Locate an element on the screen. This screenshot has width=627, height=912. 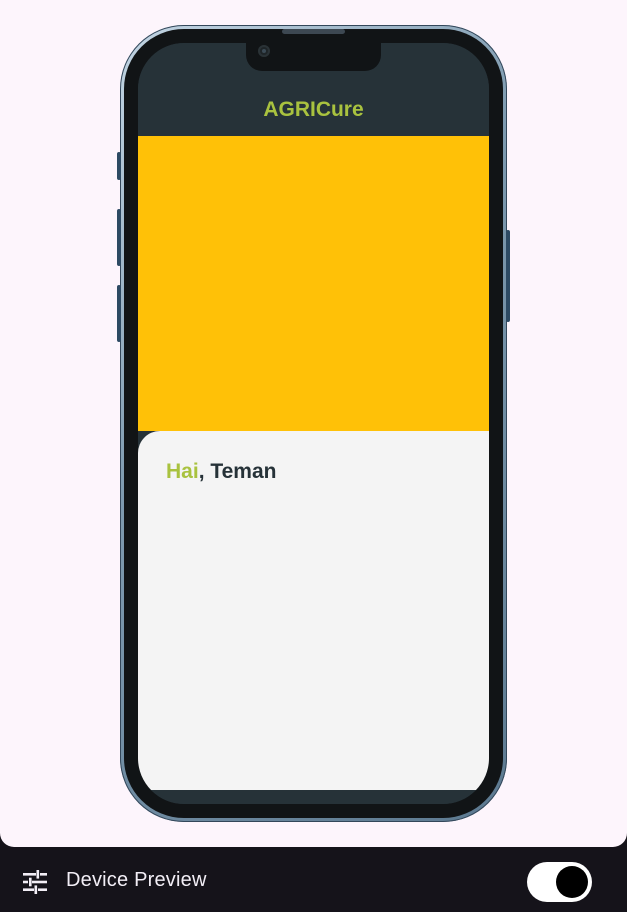
greeting-text: Hai, Teman is located at coordinates (221, 472).